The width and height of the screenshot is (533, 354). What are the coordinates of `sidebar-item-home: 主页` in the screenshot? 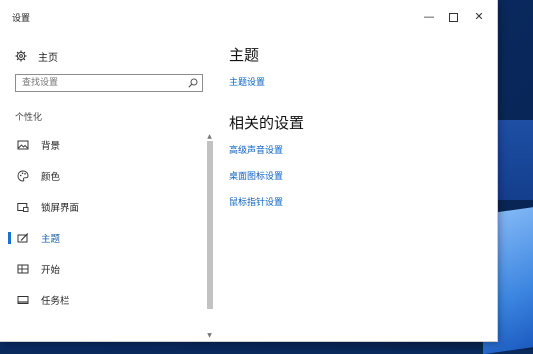 It's located at (36, 56).